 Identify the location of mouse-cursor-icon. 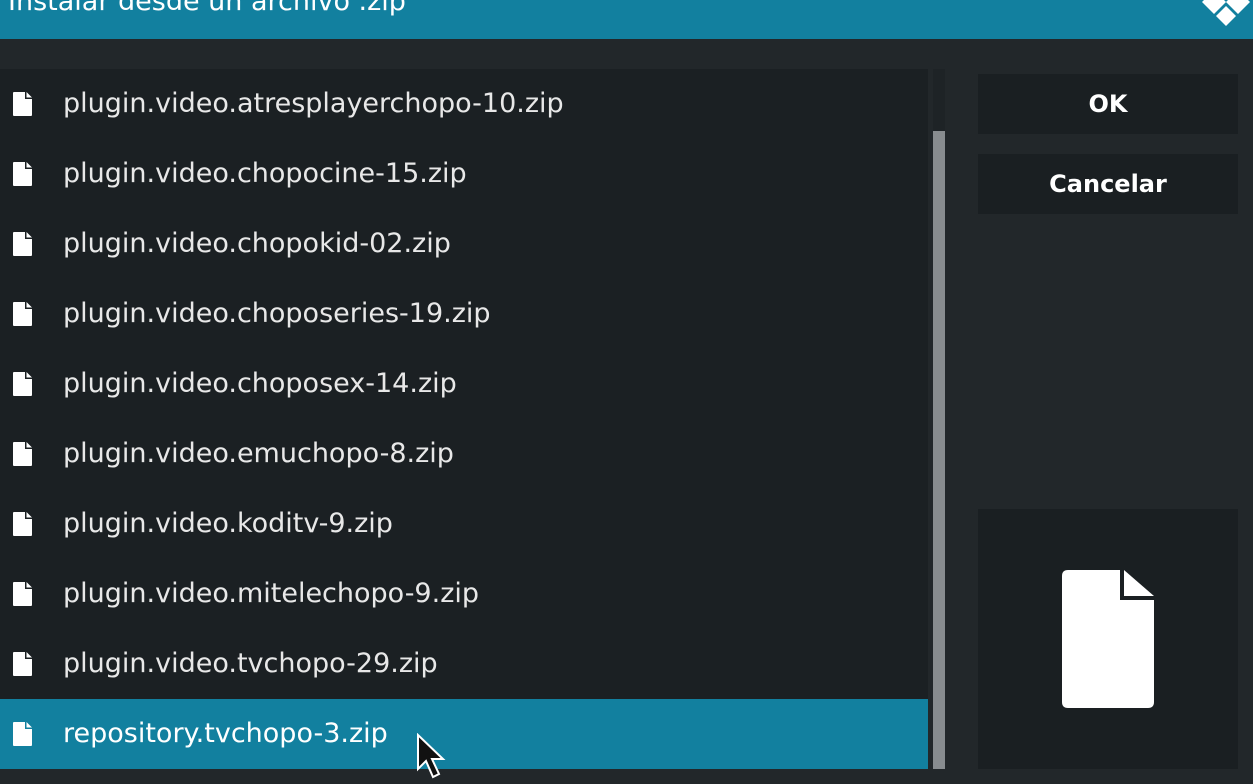
(431, 756).